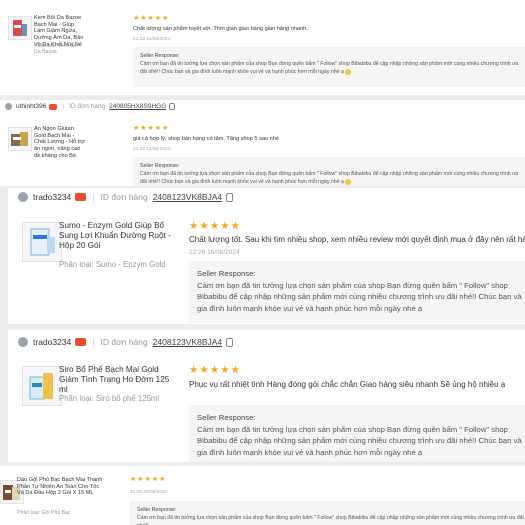 The image size is (525, 525). I want to click on product-variant: Phân loại: Gội Phủ Bạc, so click(44, 513).